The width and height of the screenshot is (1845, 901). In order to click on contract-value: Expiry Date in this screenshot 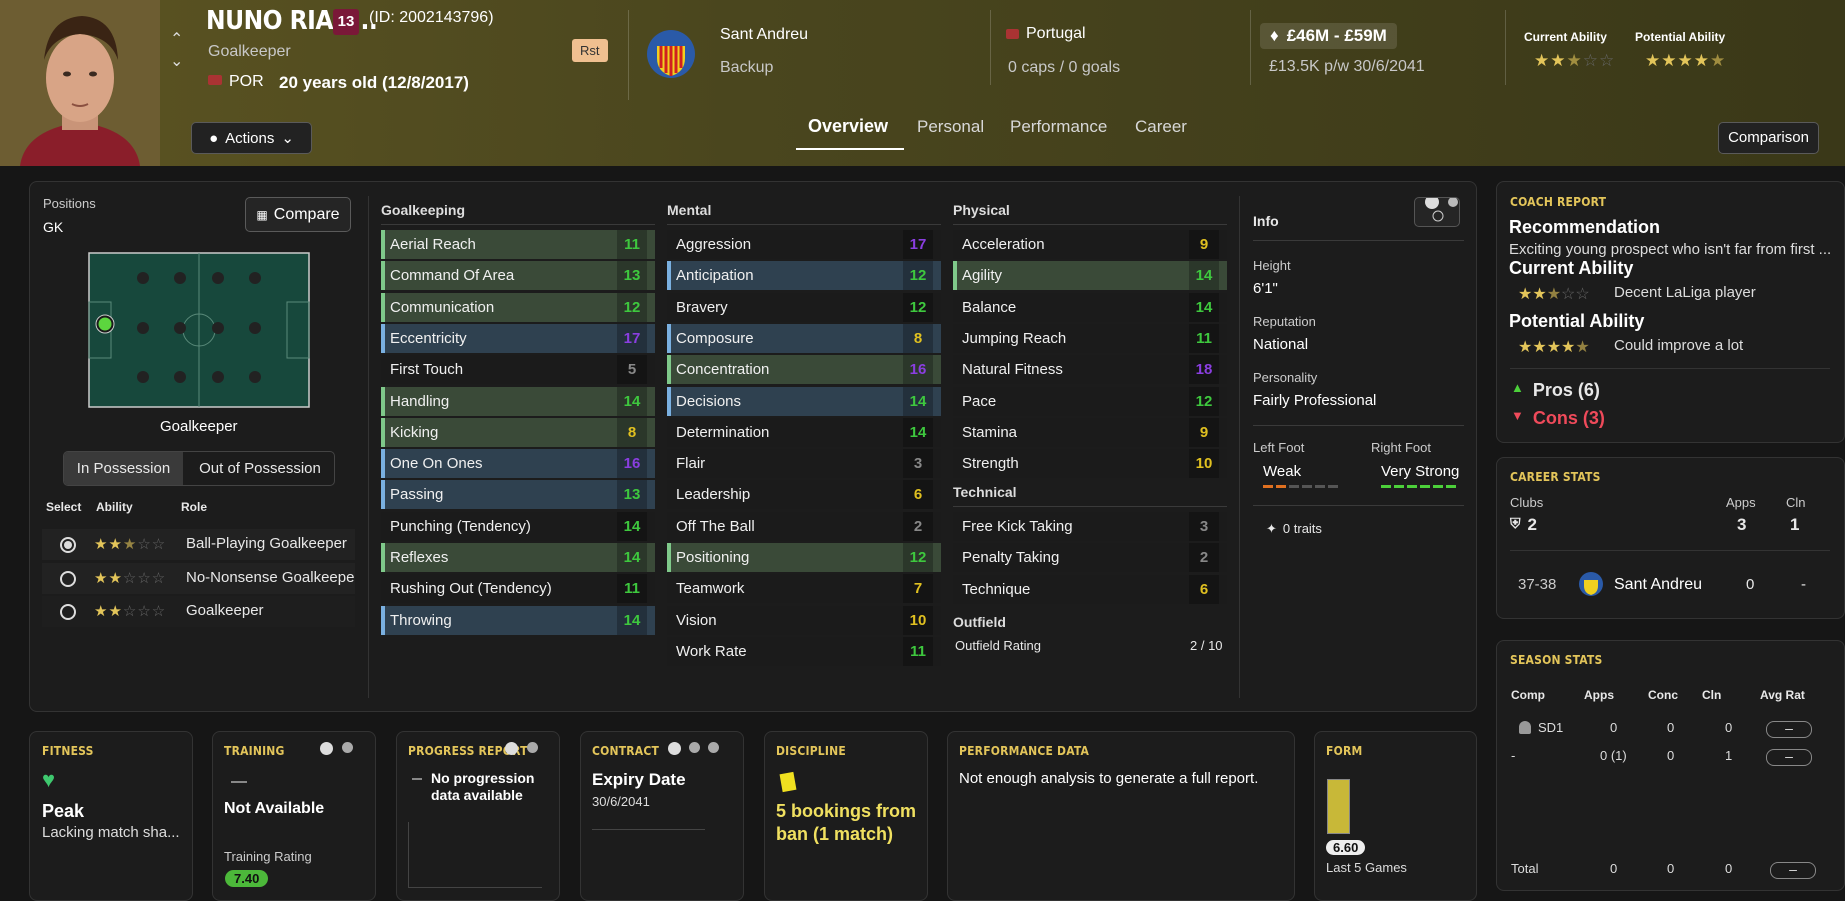, I will do `click(639, 779)`.